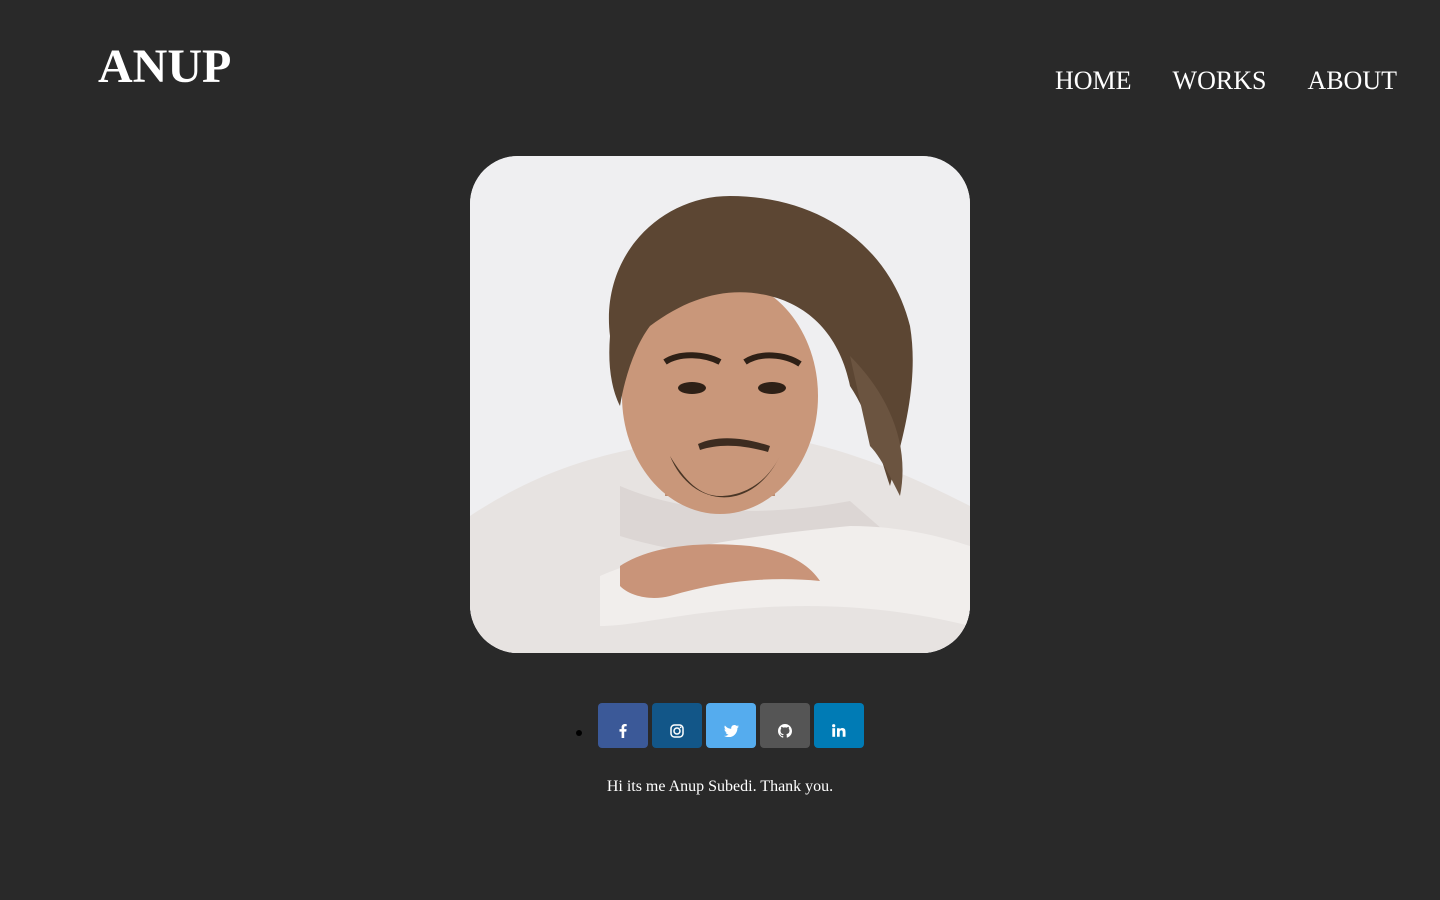  I want to click on linkedin-button, so click(839, 725).